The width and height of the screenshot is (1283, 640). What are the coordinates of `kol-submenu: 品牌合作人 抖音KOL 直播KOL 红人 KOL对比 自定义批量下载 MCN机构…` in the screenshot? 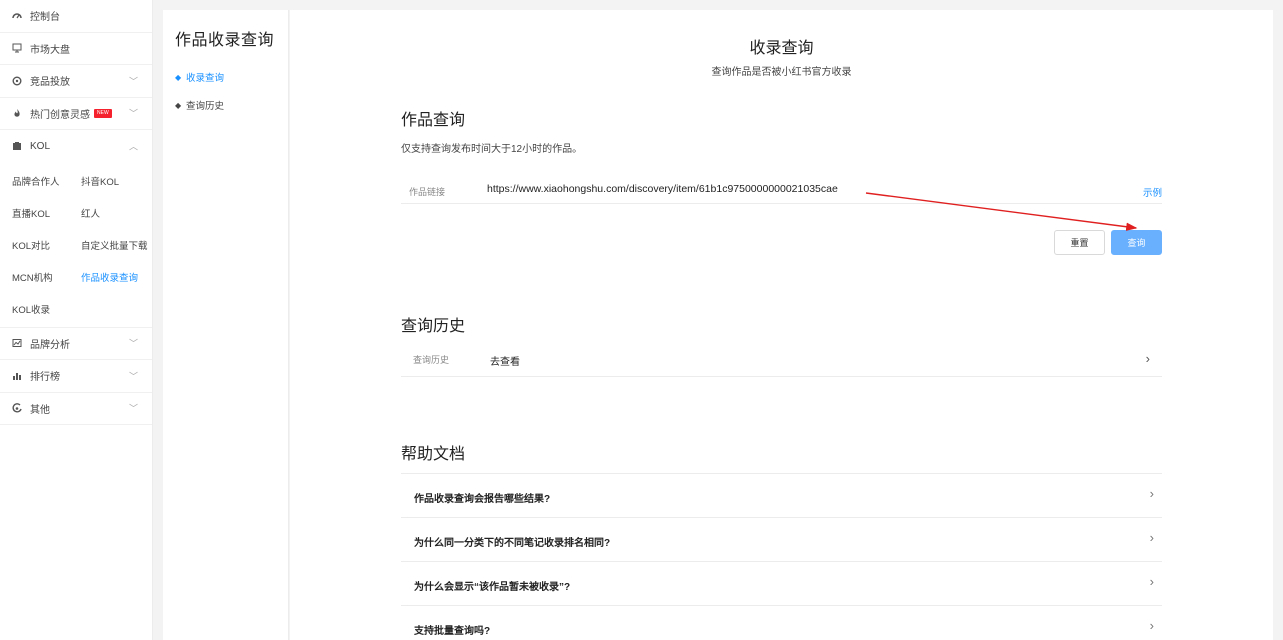 It's located at (76, 245).